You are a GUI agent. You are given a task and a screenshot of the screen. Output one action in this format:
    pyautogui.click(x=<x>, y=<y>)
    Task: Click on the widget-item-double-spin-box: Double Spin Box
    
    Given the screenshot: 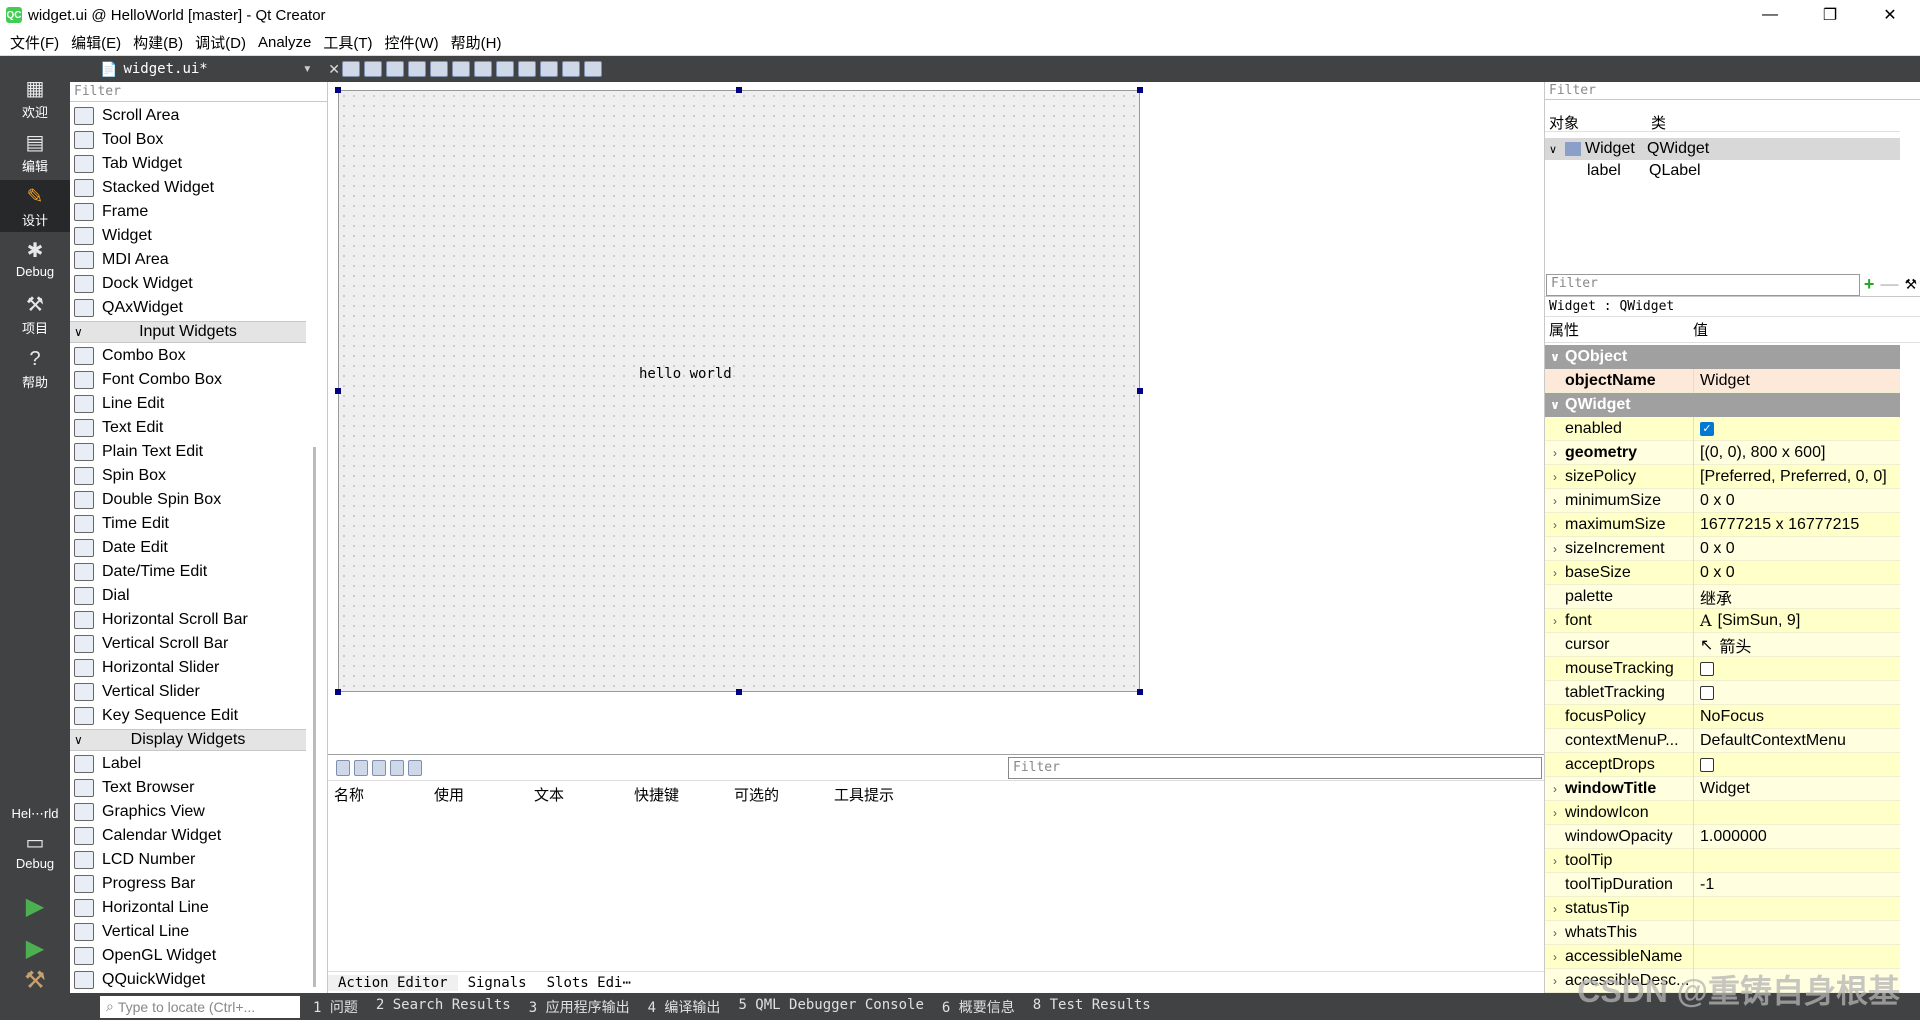 What is the action you would take?
    pyautogui.click(x=147, y=500)
    